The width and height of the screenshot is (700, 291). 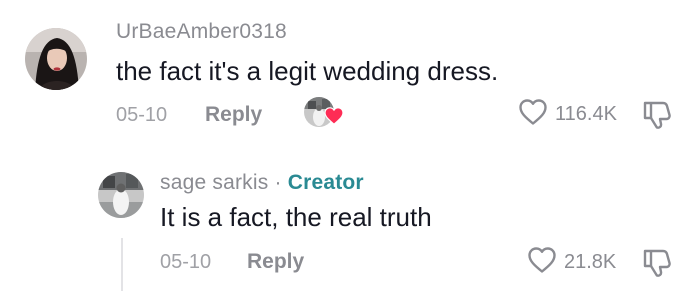 What do you see at coordinates (334, 118) in the screenshot?
I see `creator-liked-heart-icon` at bounding box center [334, 118].